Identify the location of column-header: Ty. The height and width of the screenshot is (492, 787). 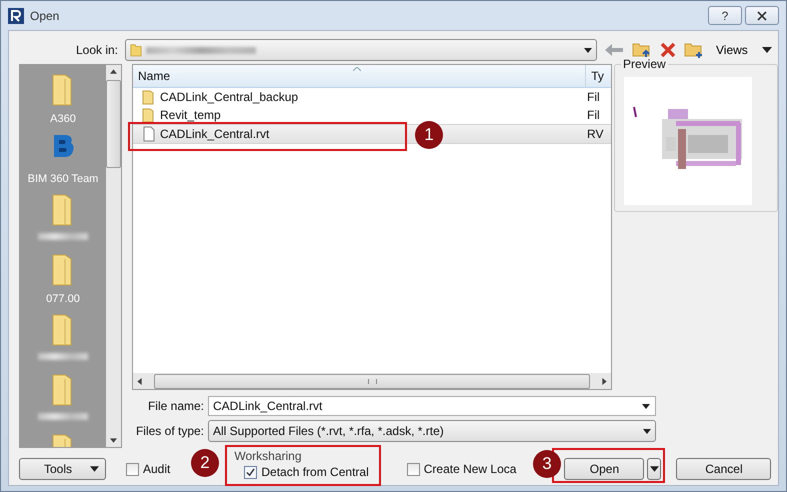
(598, 76).